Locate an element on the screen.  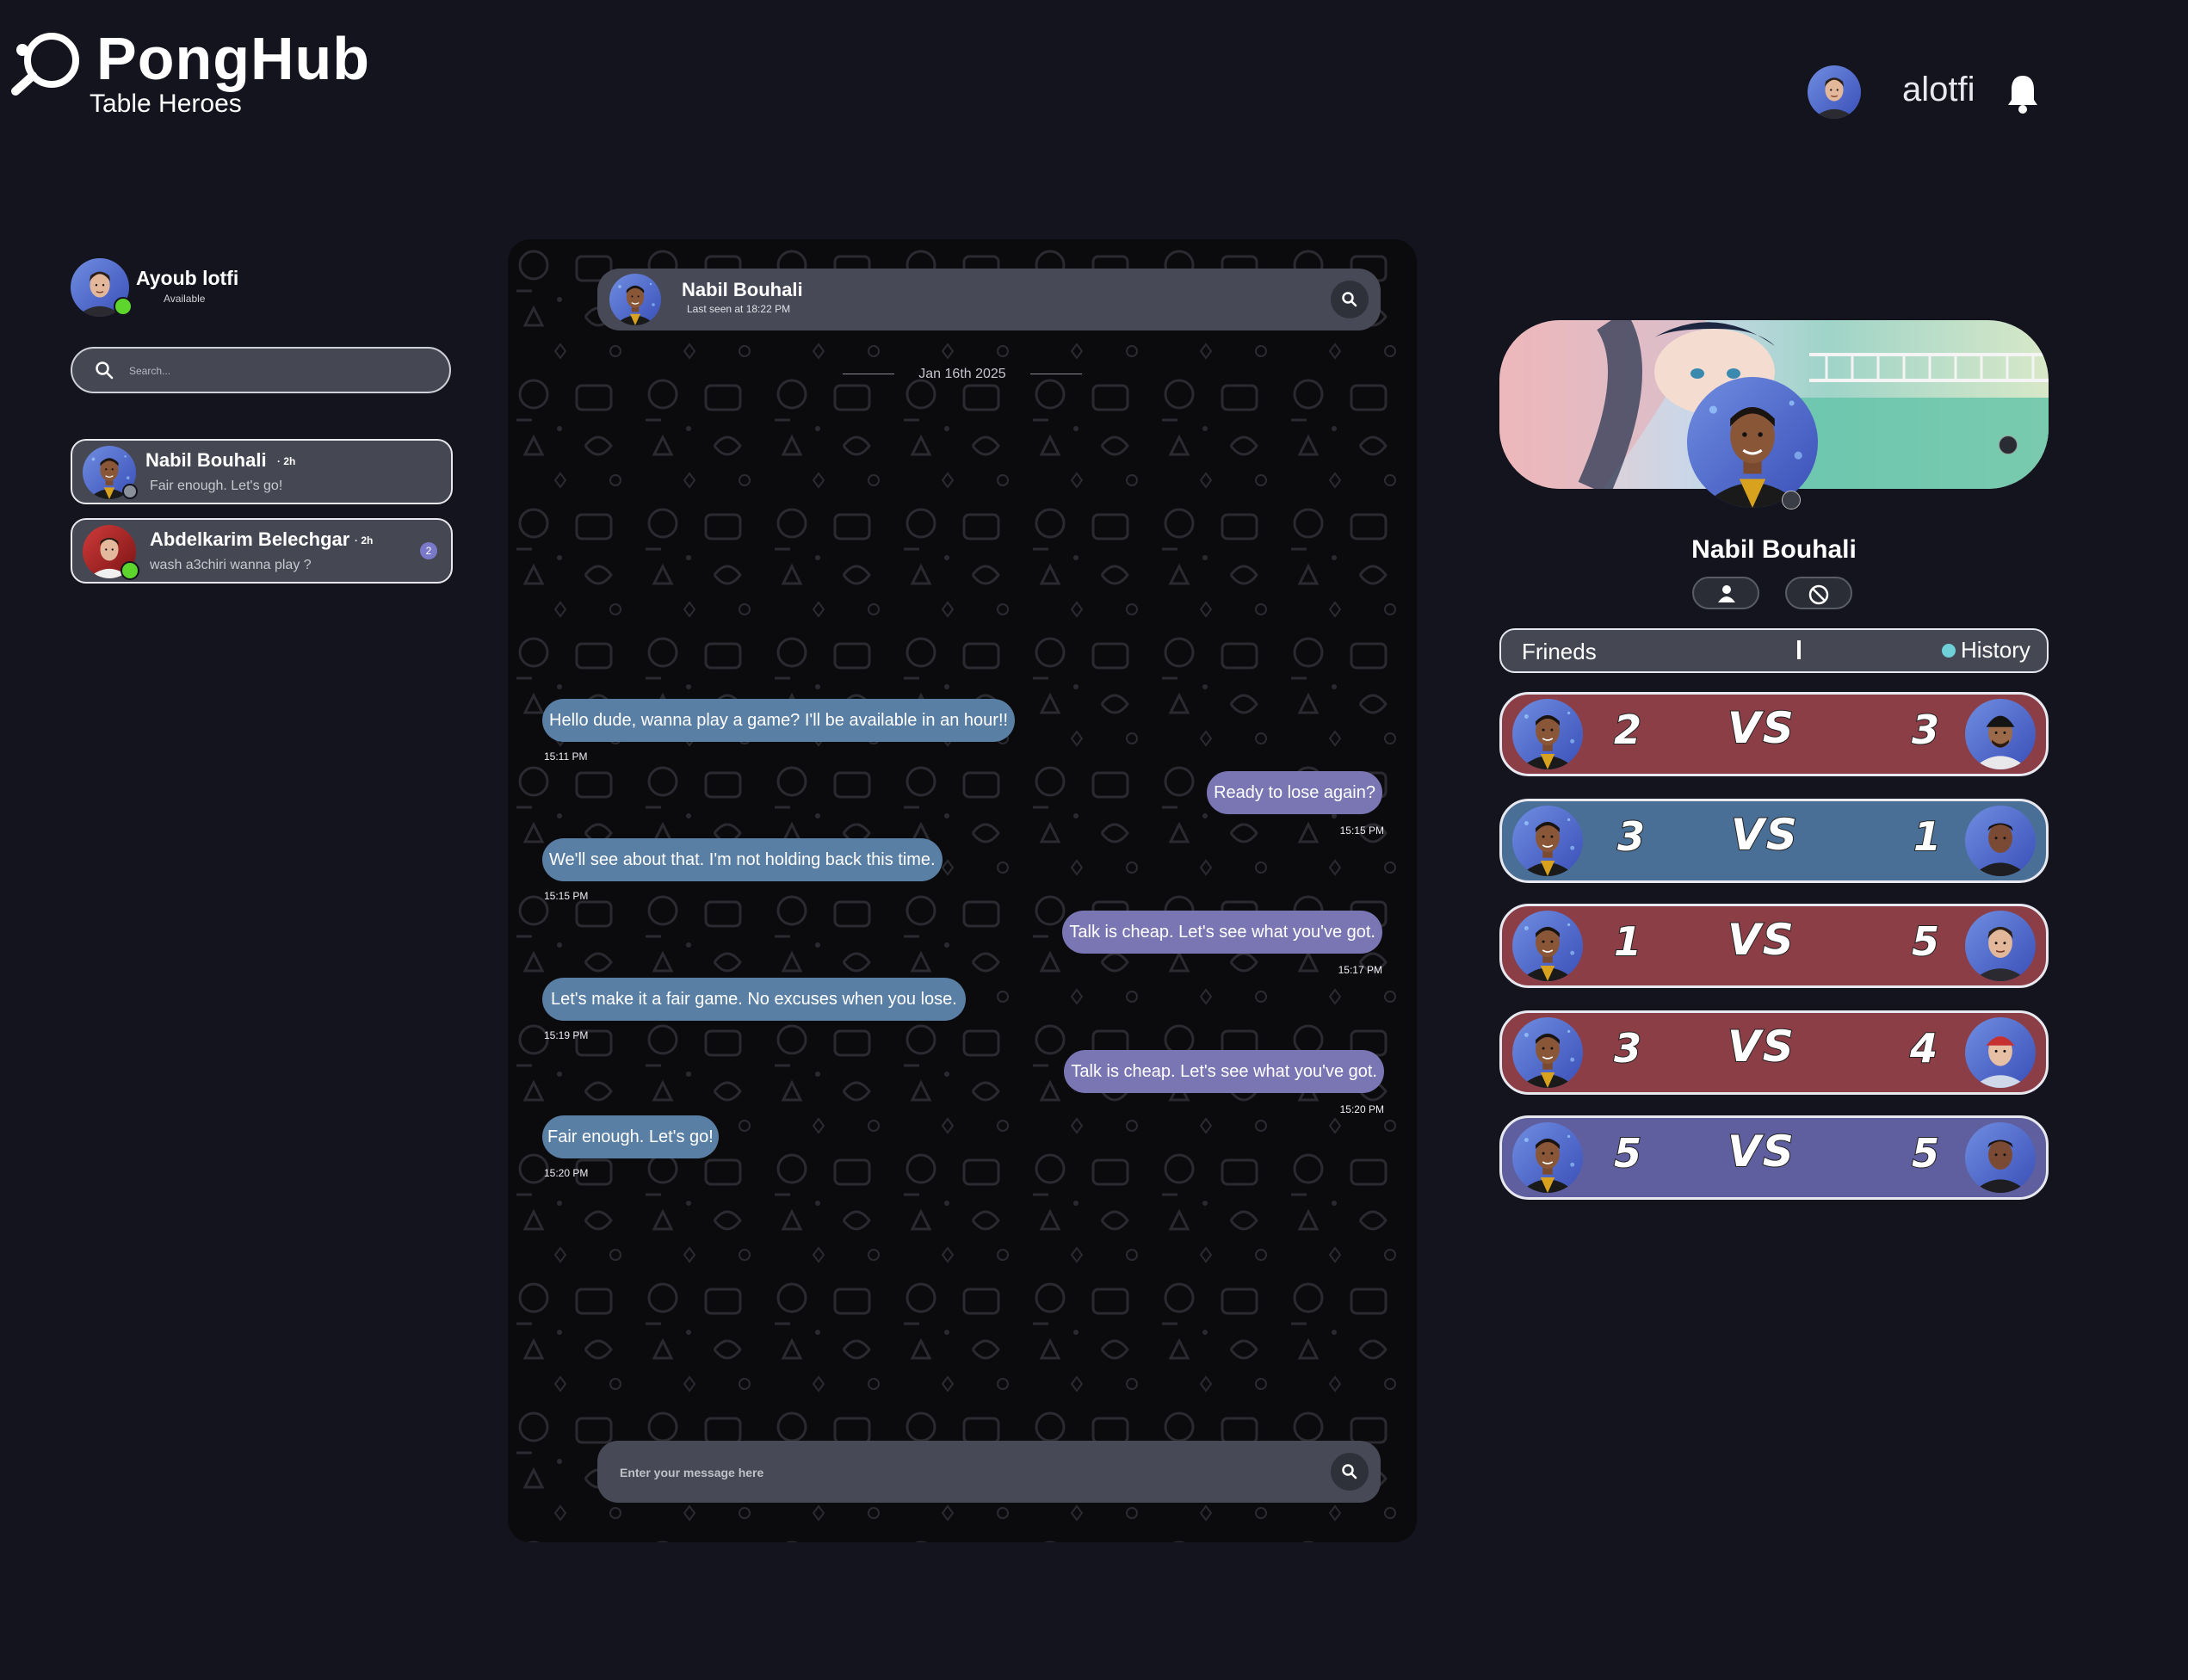
bell-icon is located at coordinates (2023, 93).